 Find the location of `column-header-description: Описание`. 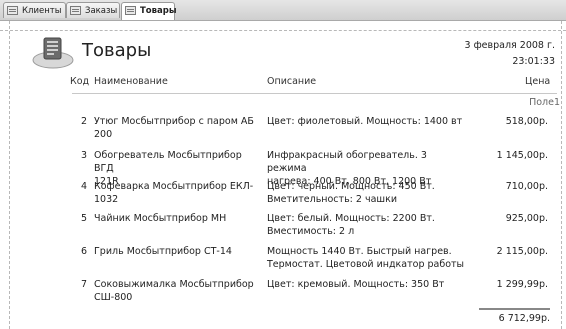

column-header-description: Описание is located at coordinates (292, 81).